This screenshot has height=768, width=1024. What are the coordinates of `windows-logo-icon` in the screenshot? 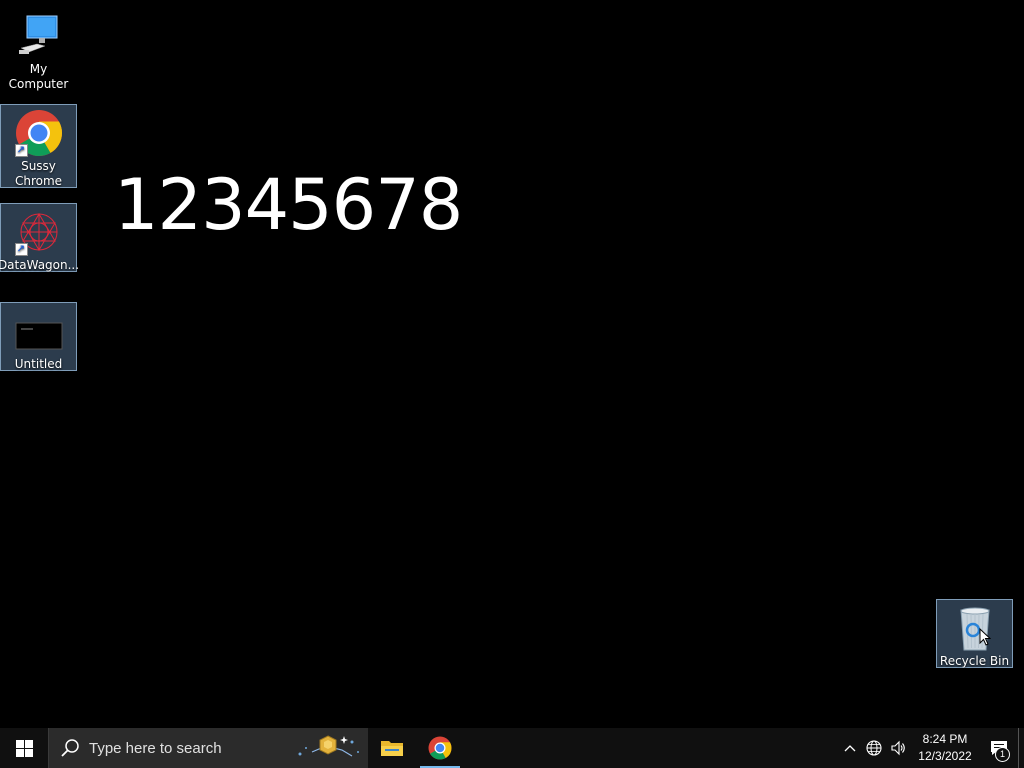 It's located at (24, 748).